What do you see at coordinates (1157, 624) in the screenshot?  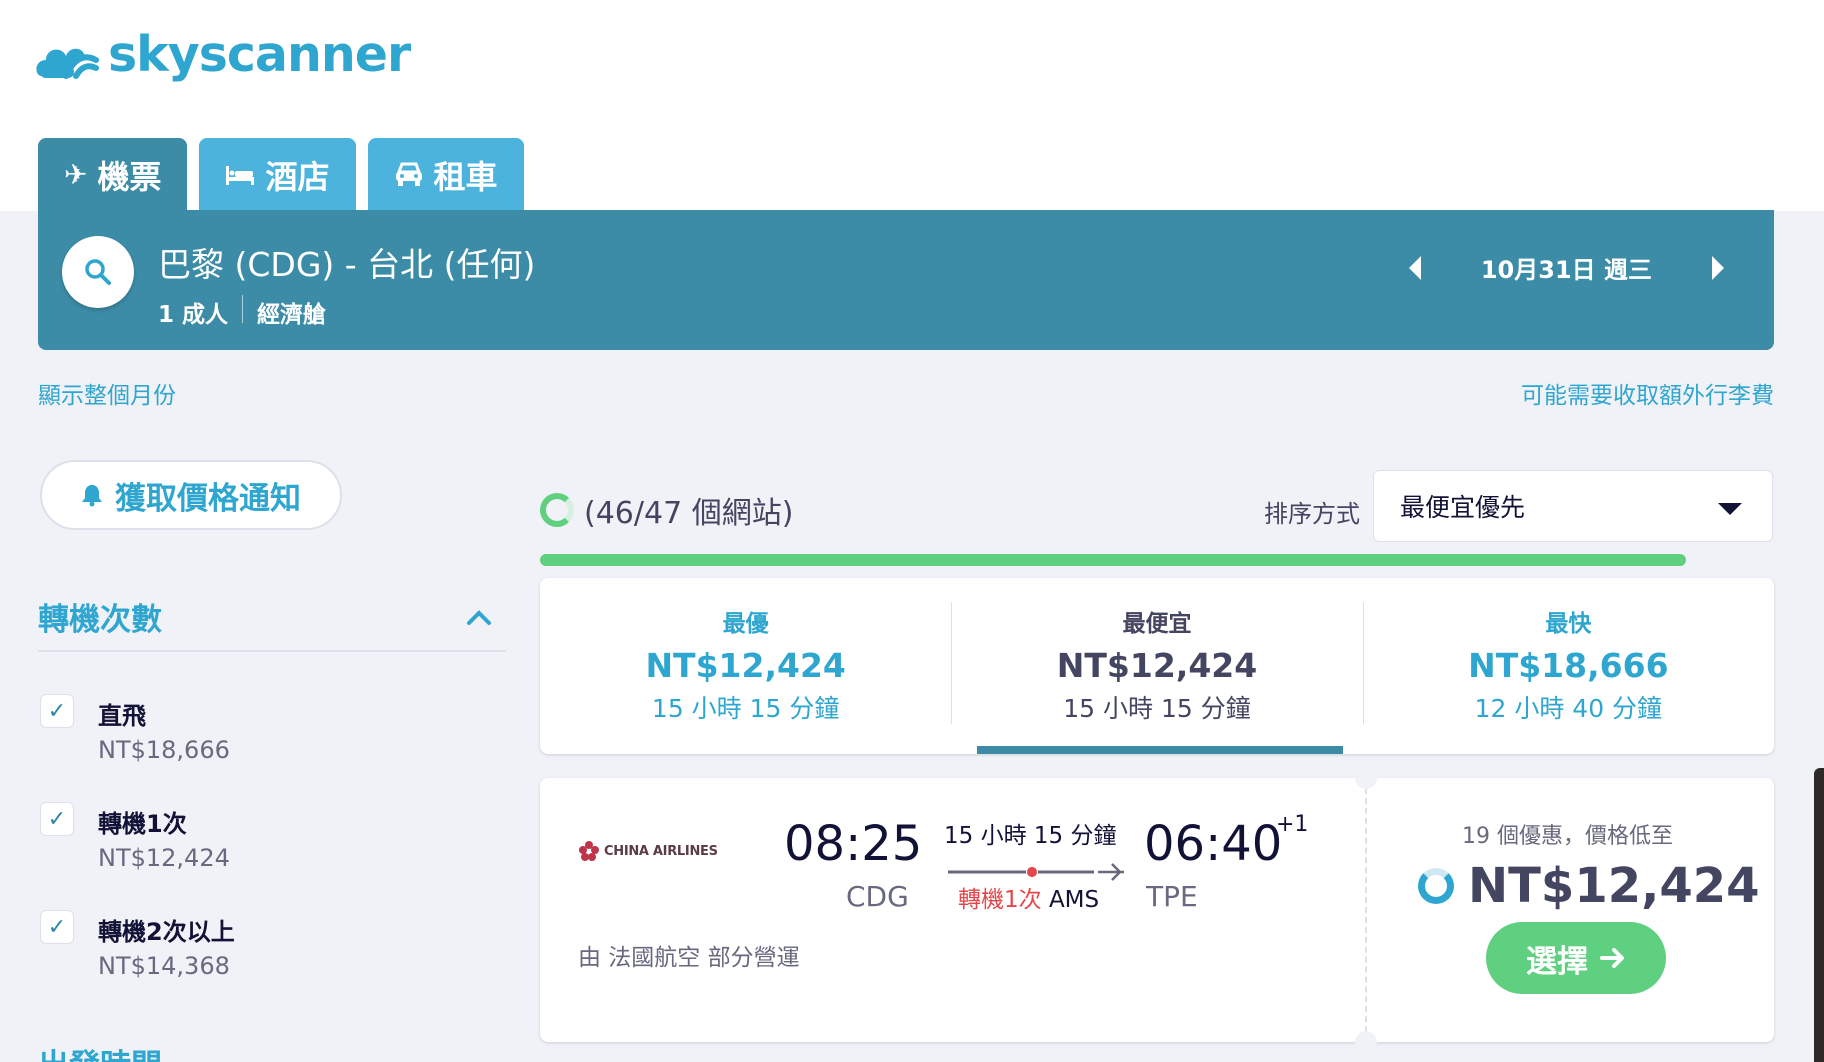 I see `summary-head: 最便宜` at bounding box center [1157, 624].